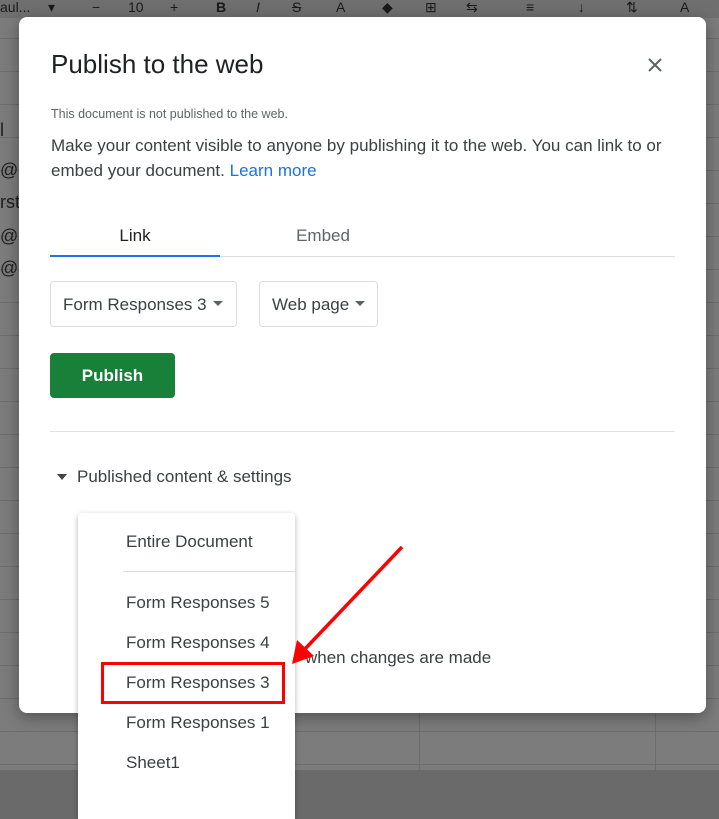  I want to click on annotation-arrow-icon, so click(348, 604).